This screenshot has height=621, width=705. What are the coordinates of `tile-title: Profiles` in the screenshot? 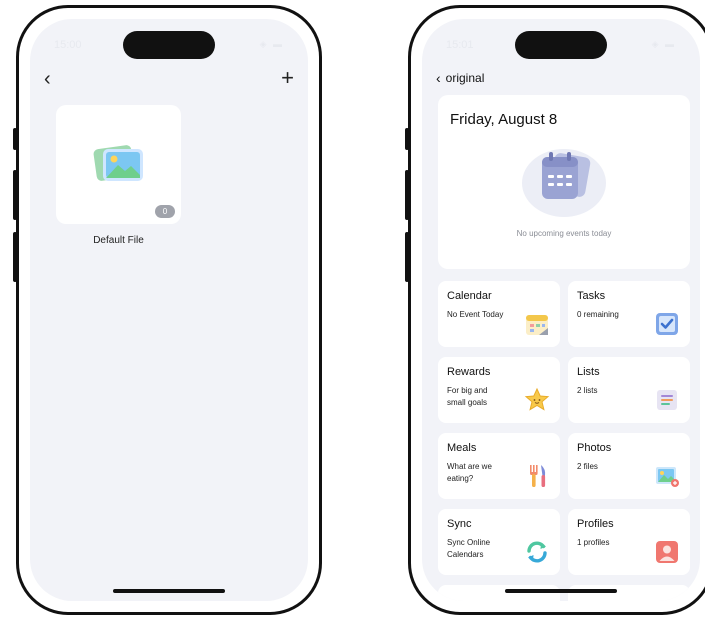 It's located at (595, 524).